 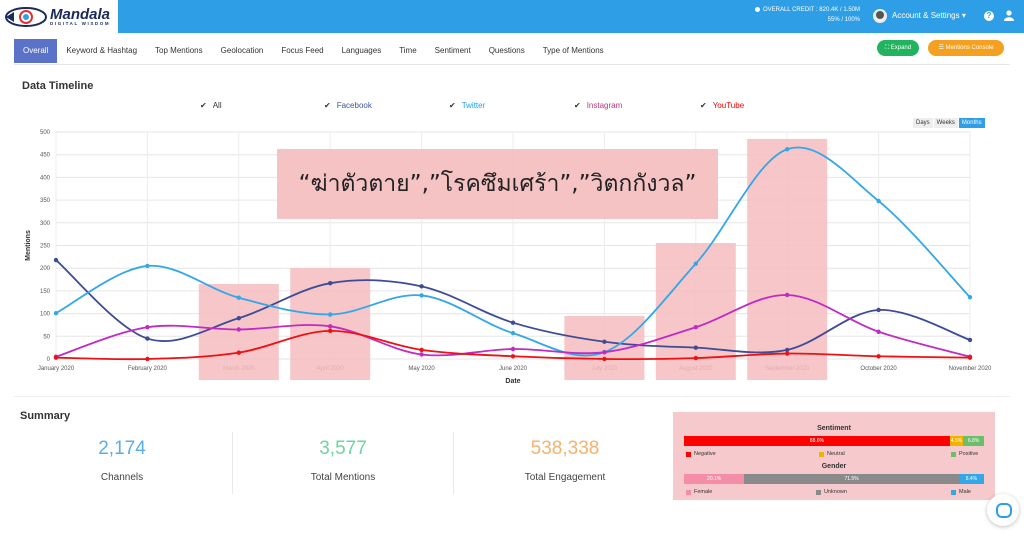 What do you see at coordinates (28, 245) in the screenshot?
I see `y-axis-title: Mentions` at bounding box center [28, 245].